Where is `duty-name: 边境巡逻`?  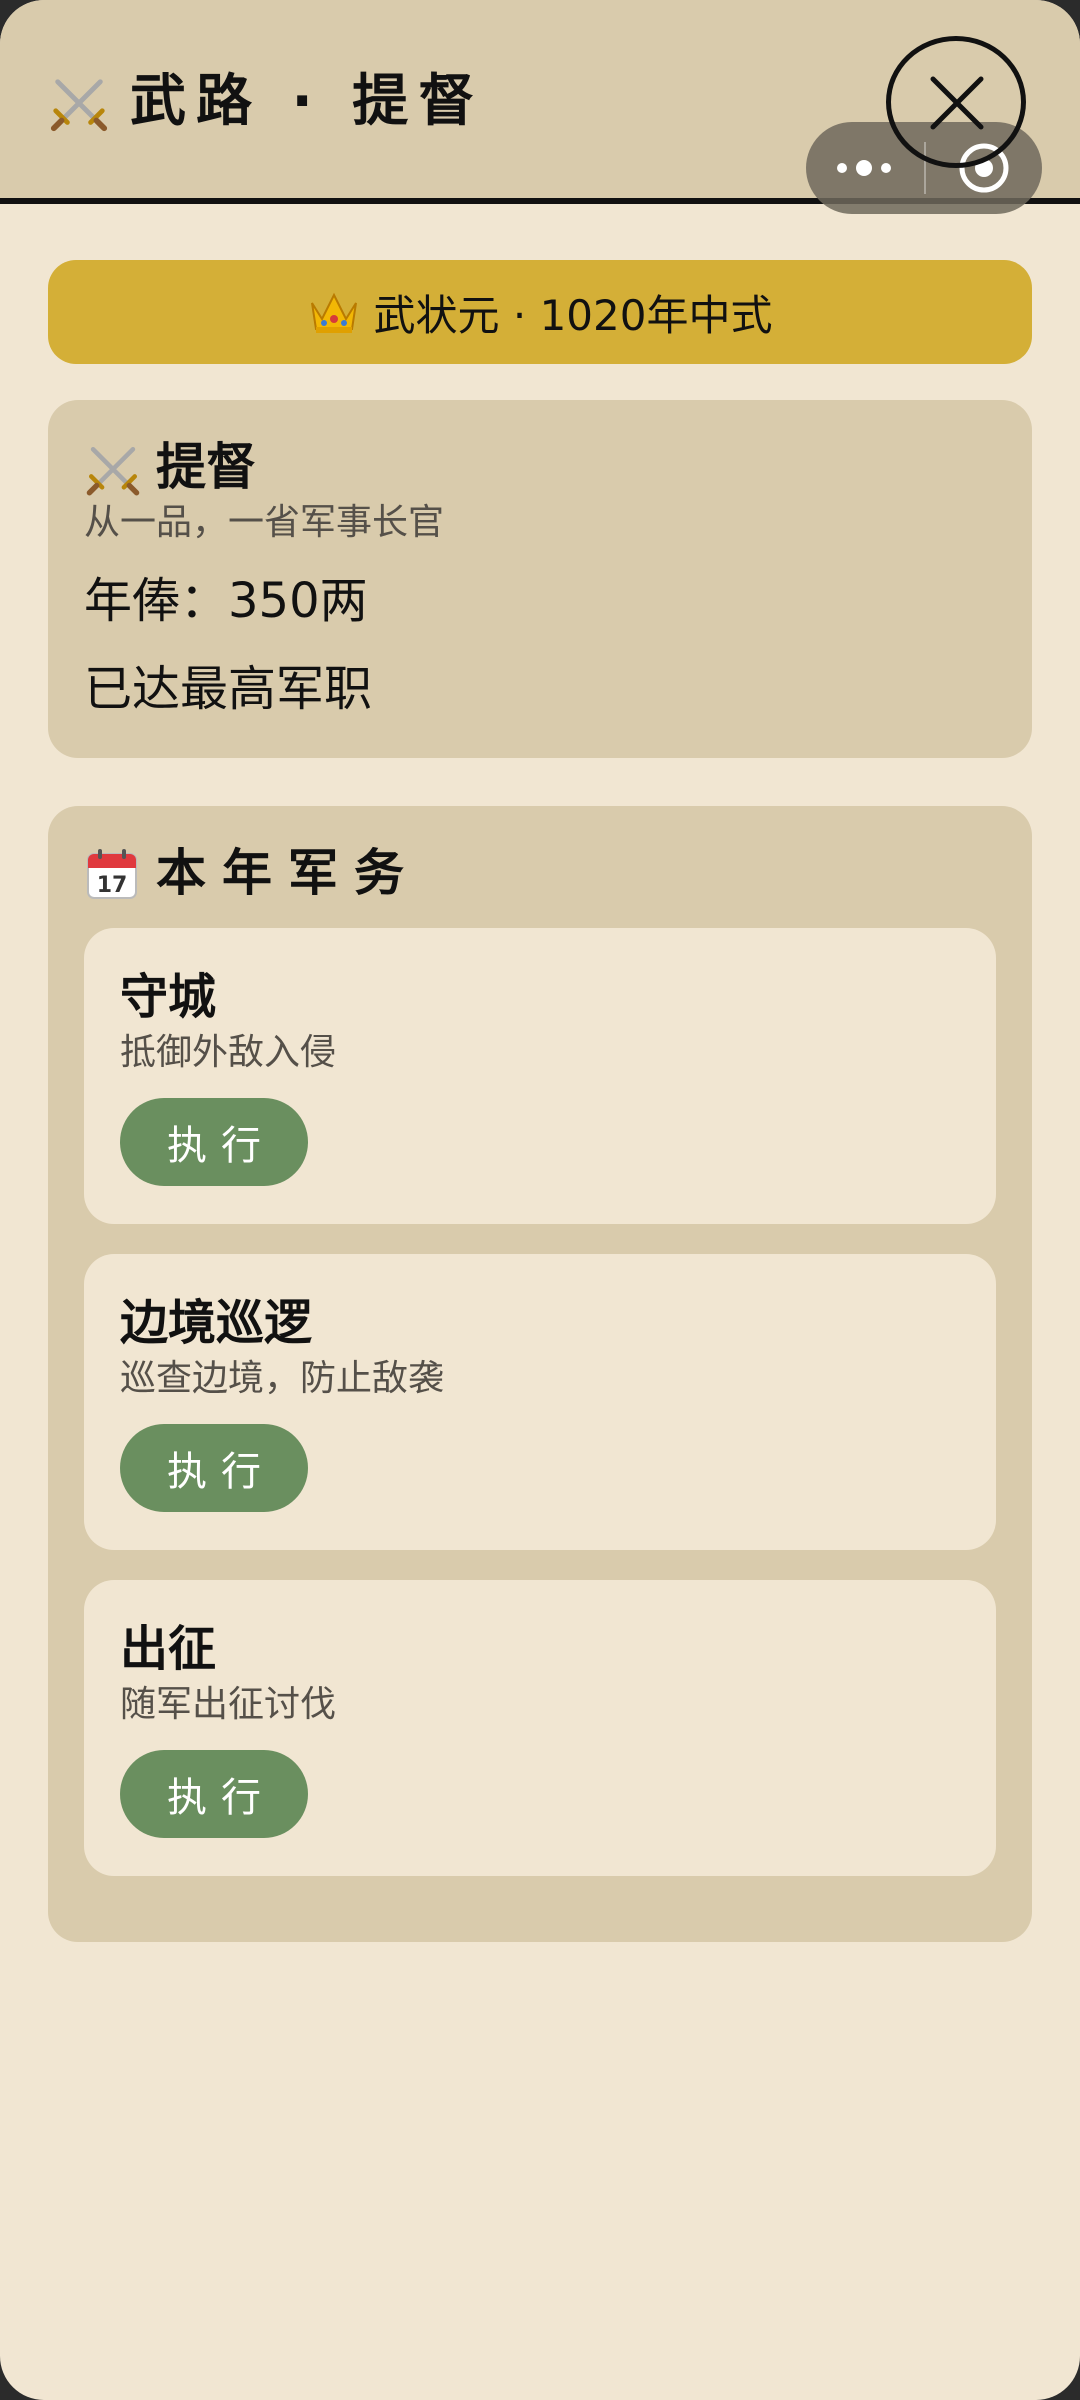
duty-name: 边境巡逻 is located at coordinates (216, 1323).